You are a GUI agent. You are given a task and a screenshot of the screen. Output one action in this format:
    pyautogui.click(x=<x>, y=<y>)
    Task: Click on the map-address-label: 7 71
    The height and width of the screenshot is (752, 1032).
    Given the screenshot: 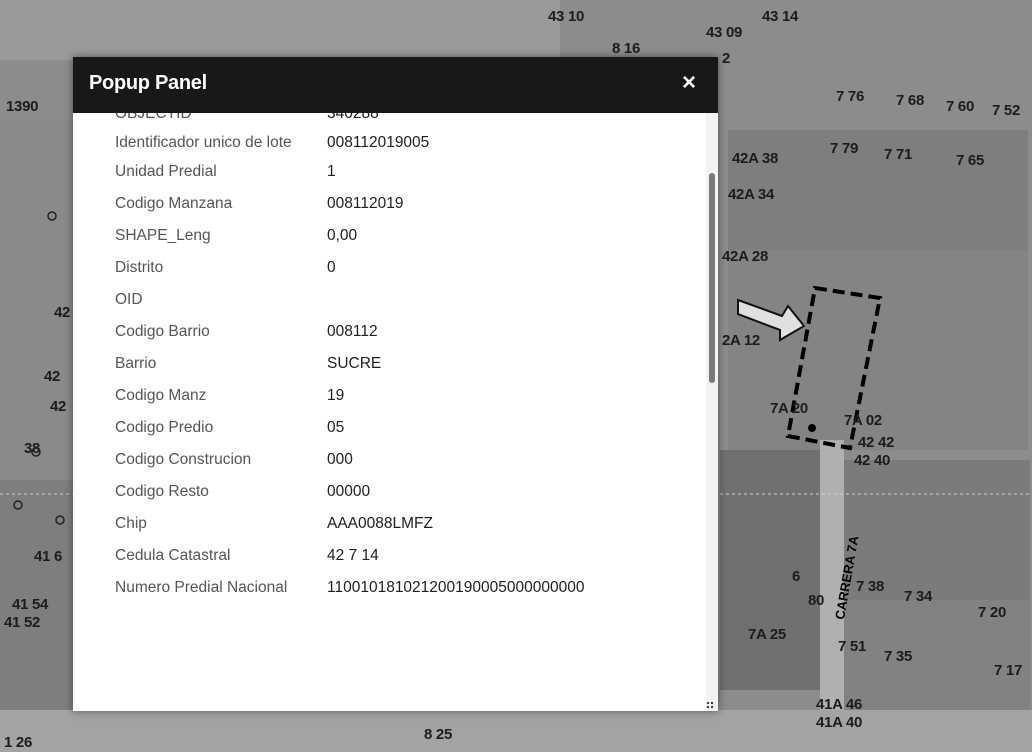 What is the action you would take?
    pyautogui.click(x=898, y=154)
    